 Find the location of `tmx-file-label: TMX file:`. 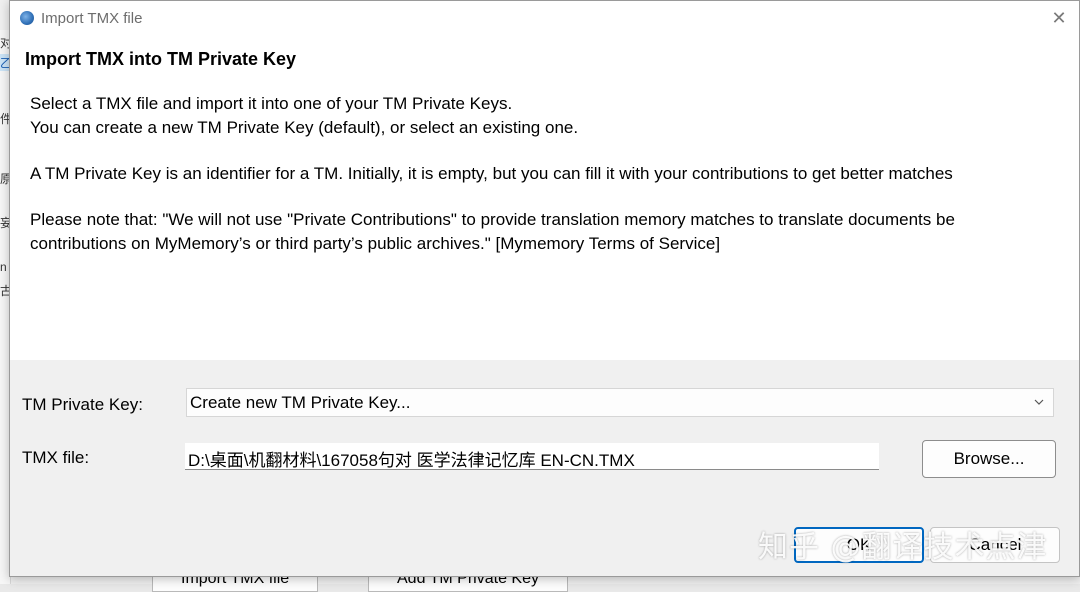

tmx-file-label: TMX file: is located at coordinates (56, 457).